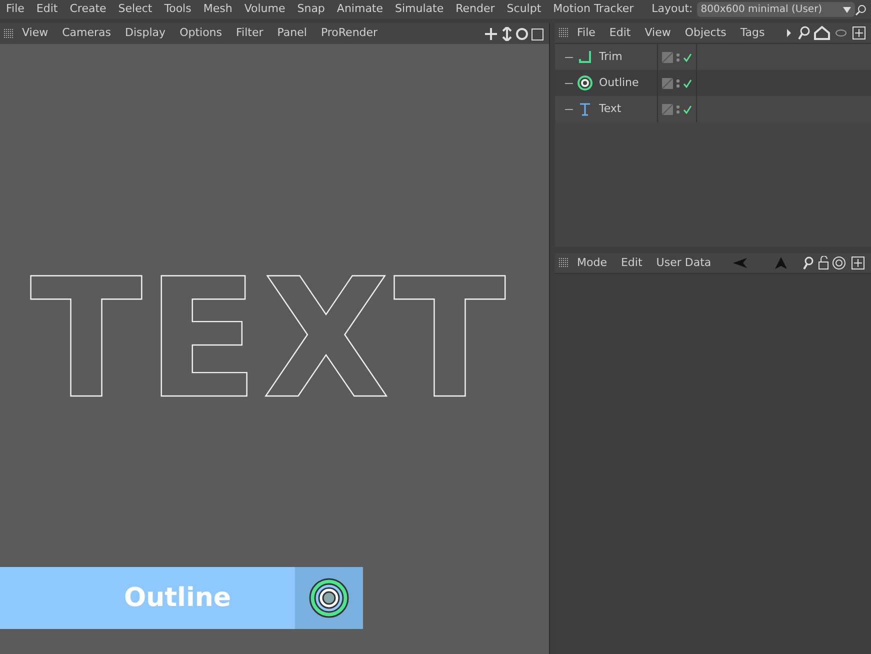  What do you see at coordinates (201, 33) in the screenshot?
I see `menu-item: Options` at bounding box center [201, 33].